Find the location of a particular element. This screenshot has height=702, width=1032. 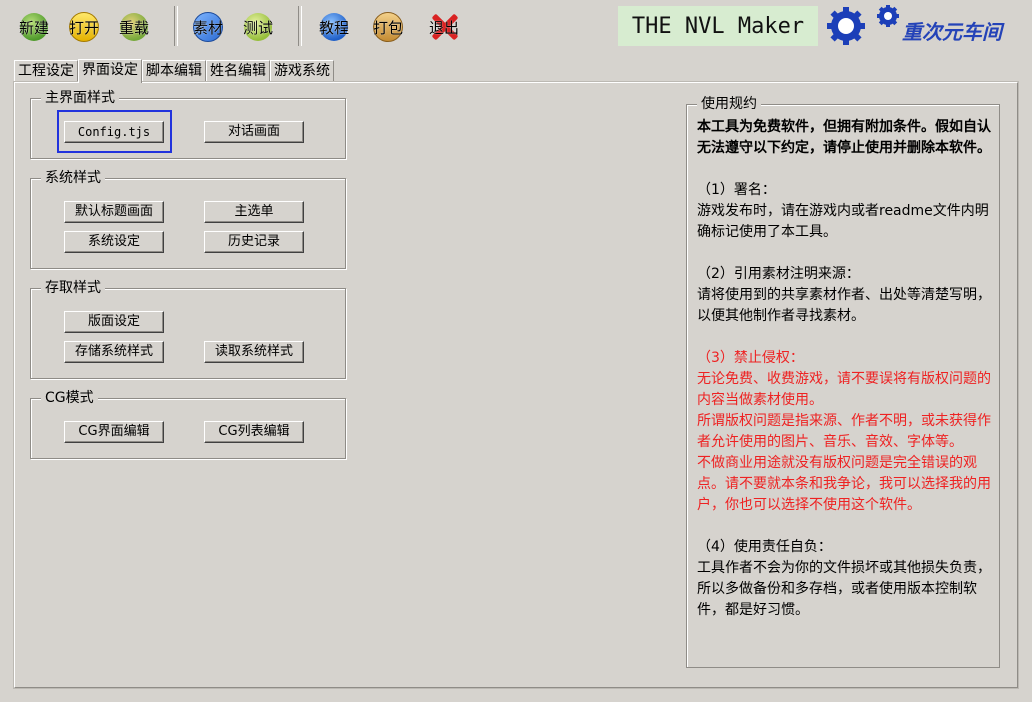

default-title-screen-button: 默认标题画面 is located at coordinates (114, 212).